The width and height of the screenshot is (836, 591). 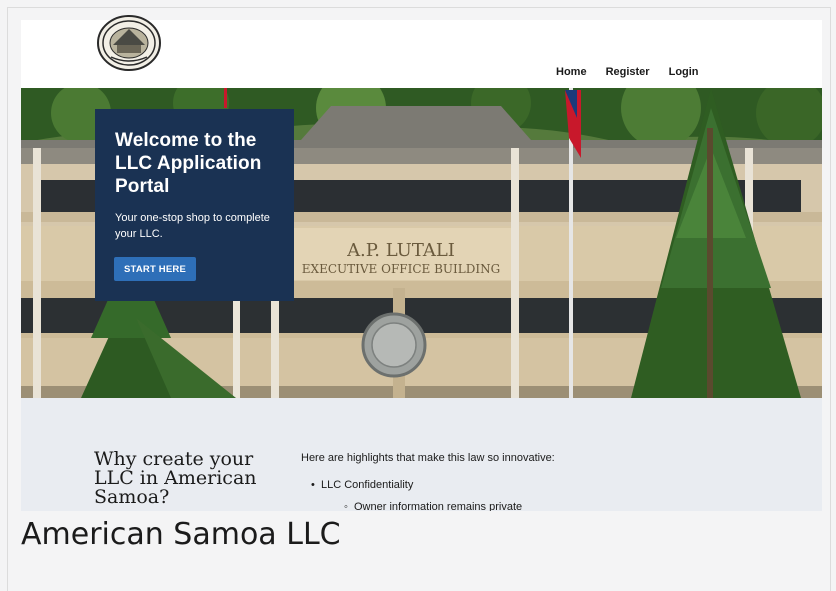 I want to click on highlight-label: LLC Confidentiality, so click(x=367, y=485).